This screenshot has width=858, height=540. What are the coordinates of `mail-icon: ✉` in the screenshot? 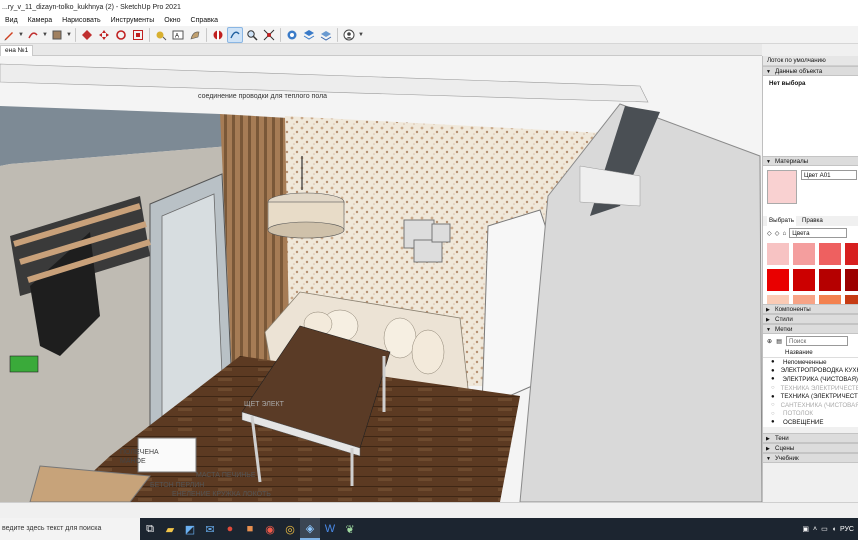 It's located at (210, 529).